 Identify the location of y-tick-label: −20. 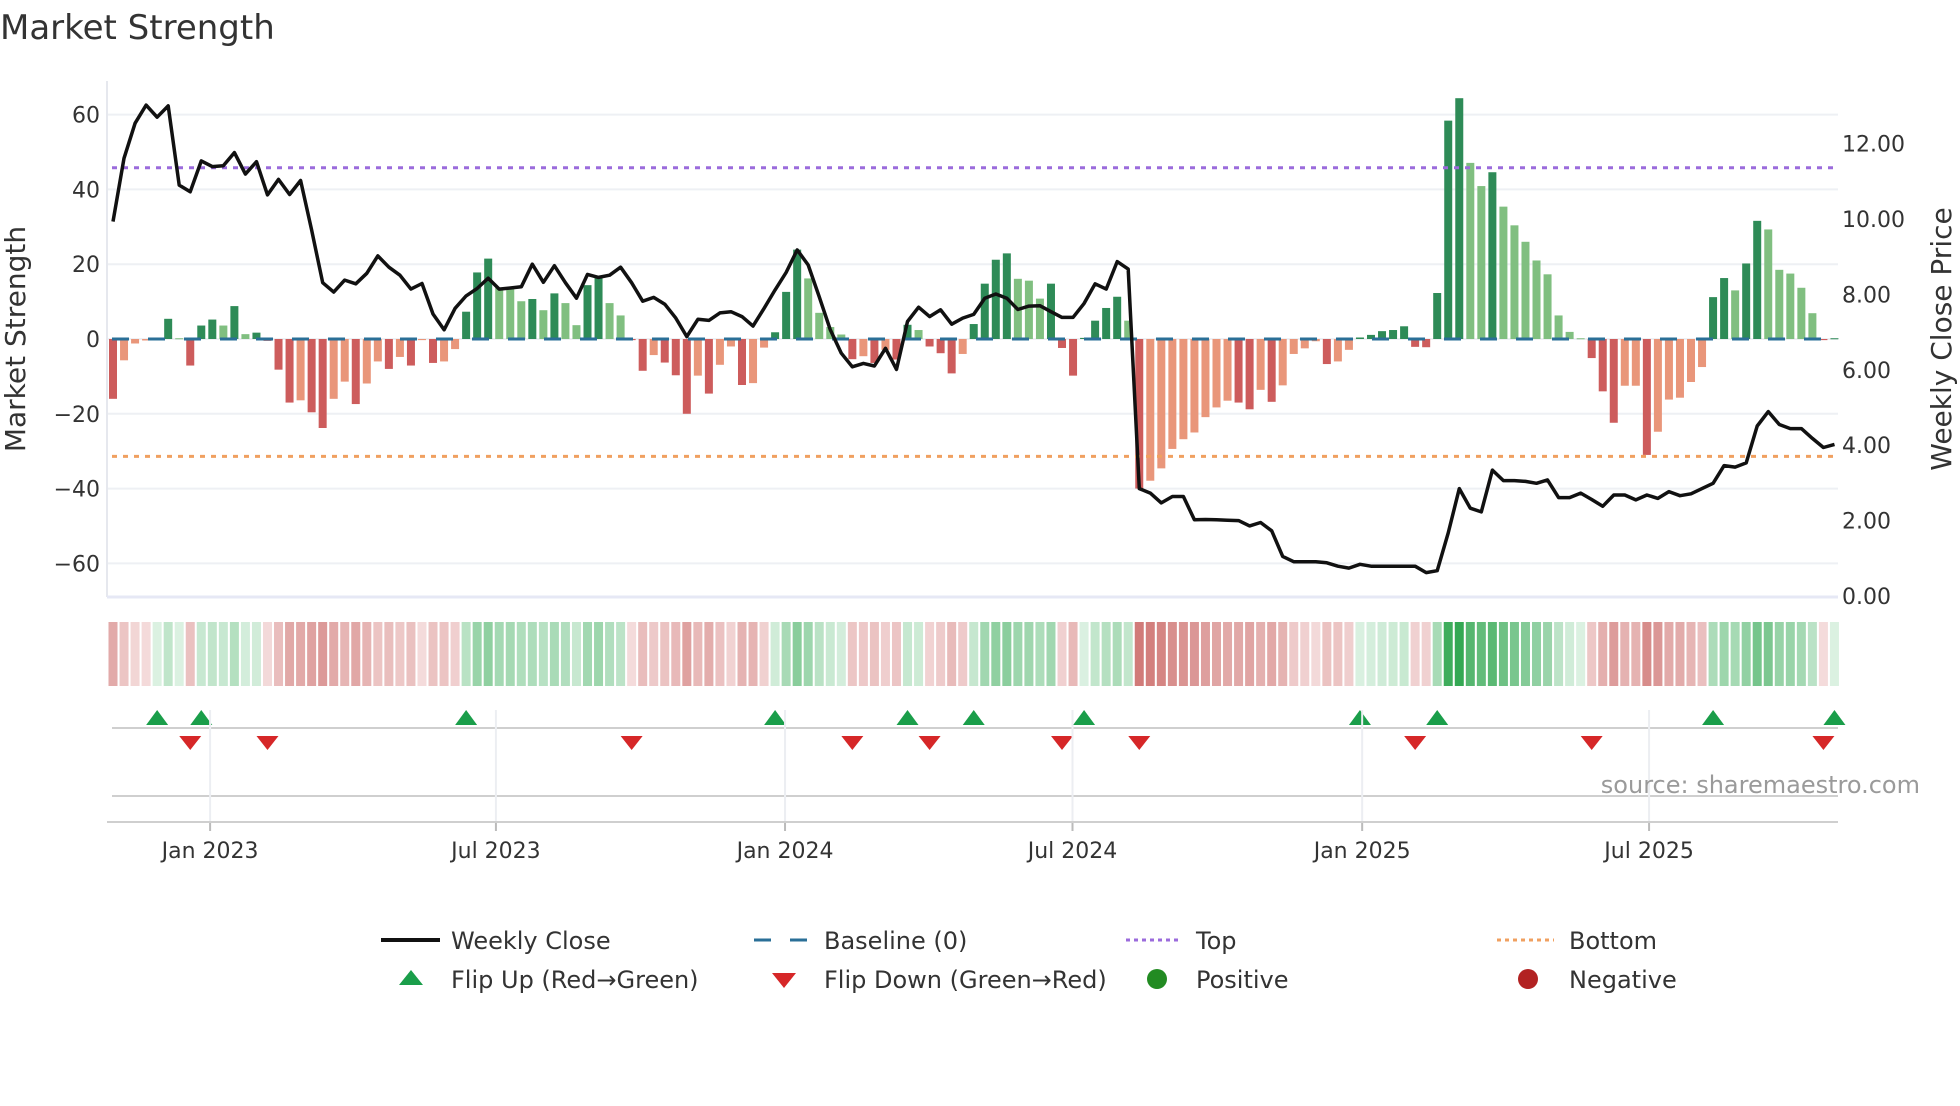
(77, 415).